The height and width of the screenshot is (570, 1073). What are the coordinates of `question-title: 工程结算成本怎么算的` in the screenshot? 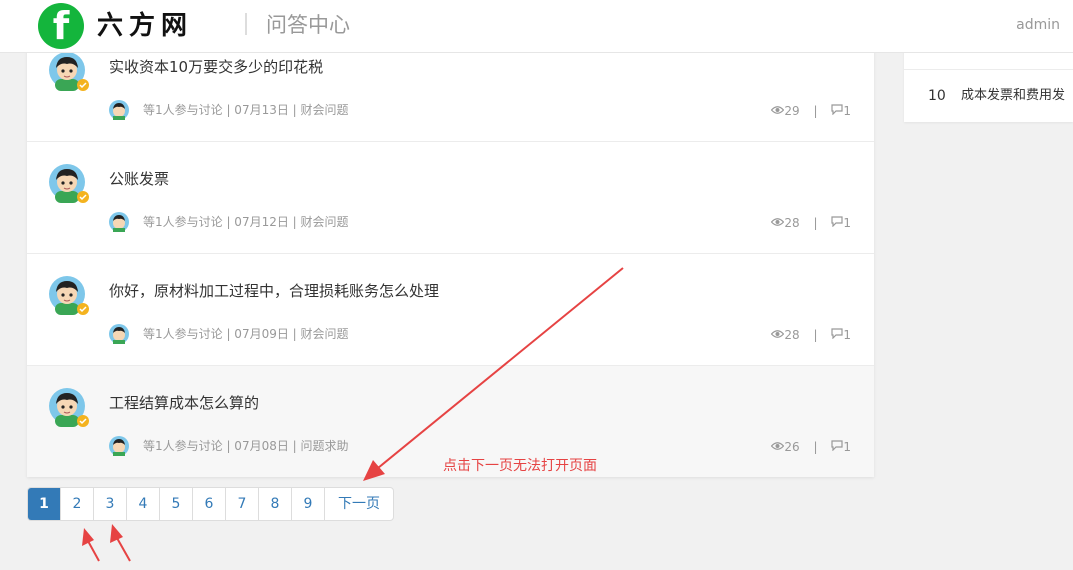 It's located at (184, 403).